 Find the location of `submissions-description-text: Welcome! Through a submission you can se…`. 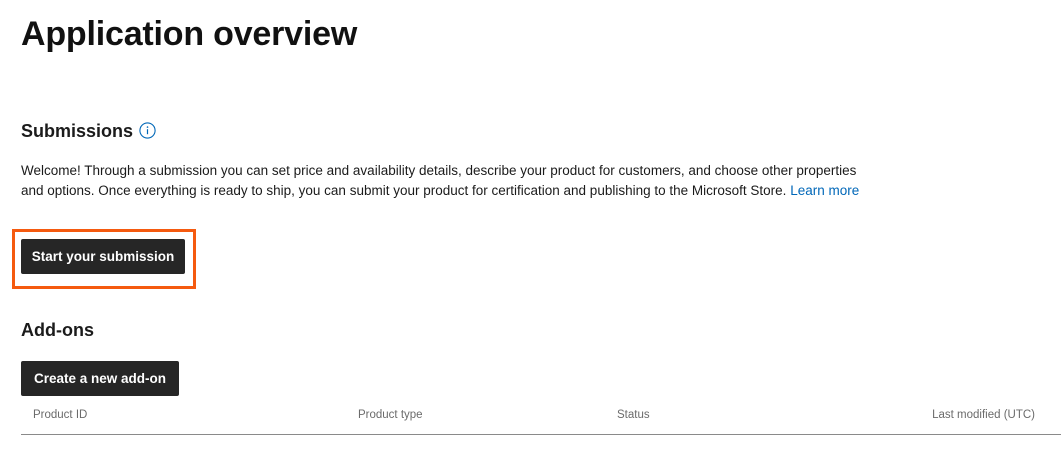

submissions-description-text: Welcome! Through a submission you can se… is located at coordinates (439, 180).